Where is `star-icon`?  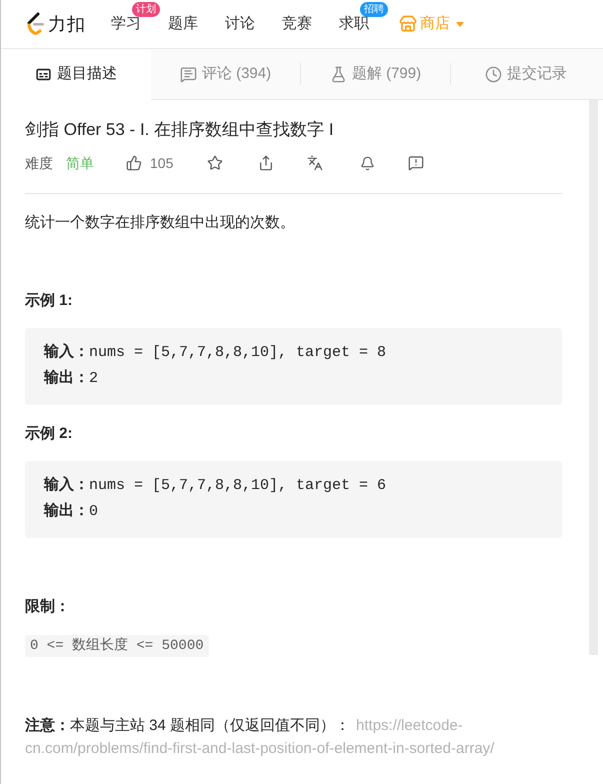
star-icon is located at coordinates (215, 163).